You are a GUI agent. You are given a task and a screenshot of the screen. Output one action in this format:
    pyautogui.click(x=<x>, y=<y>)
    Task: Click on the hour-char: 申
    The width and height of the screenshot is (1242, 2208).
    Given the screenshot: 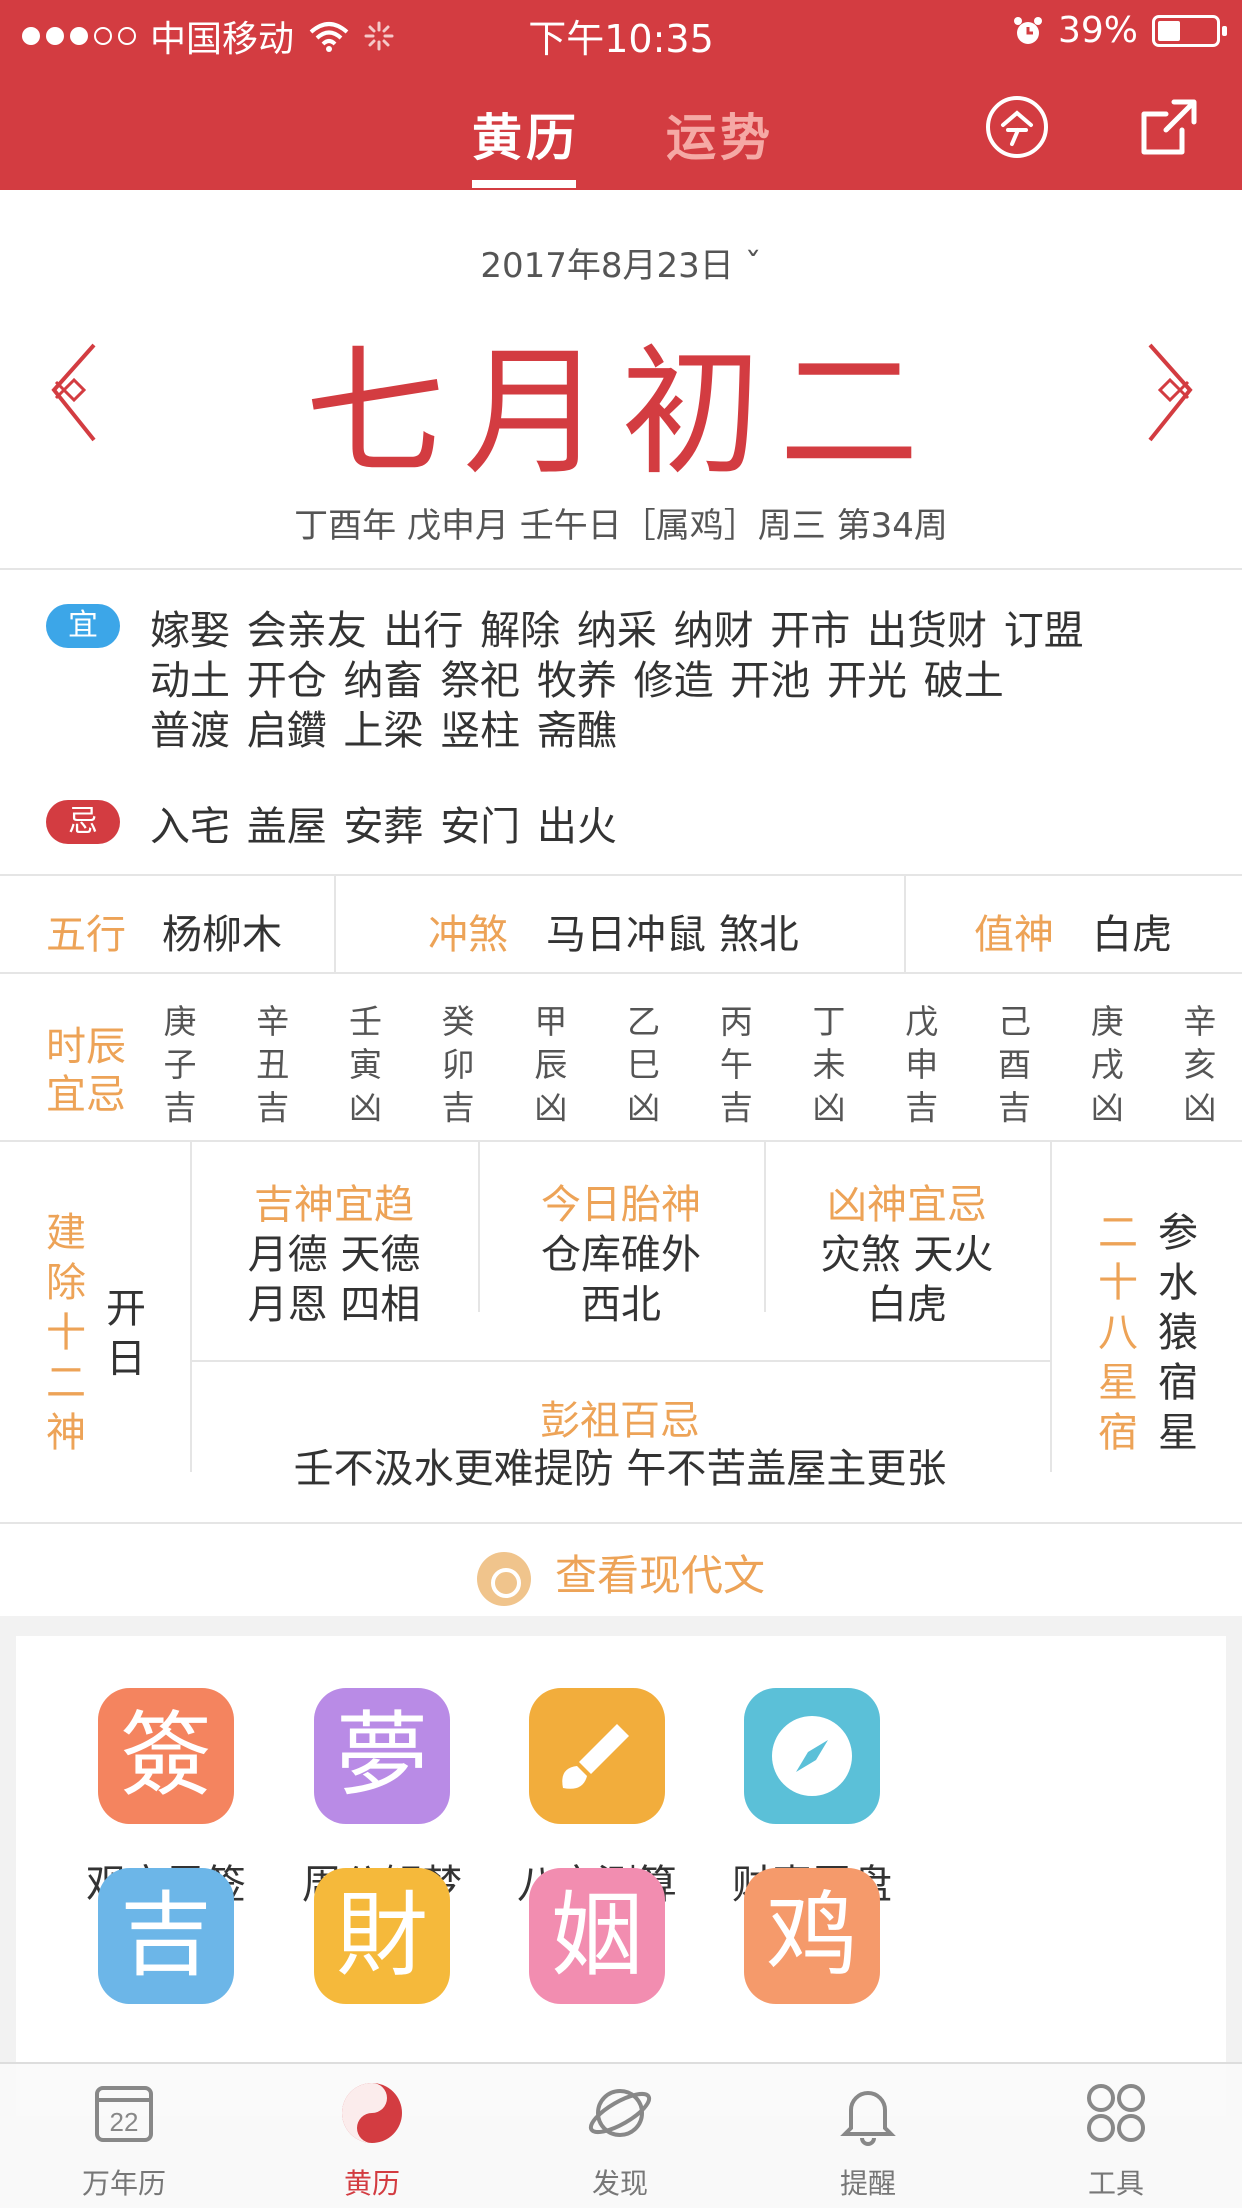 What is the action you would take?
    pyautogui.click(x=922, y=1064)
    